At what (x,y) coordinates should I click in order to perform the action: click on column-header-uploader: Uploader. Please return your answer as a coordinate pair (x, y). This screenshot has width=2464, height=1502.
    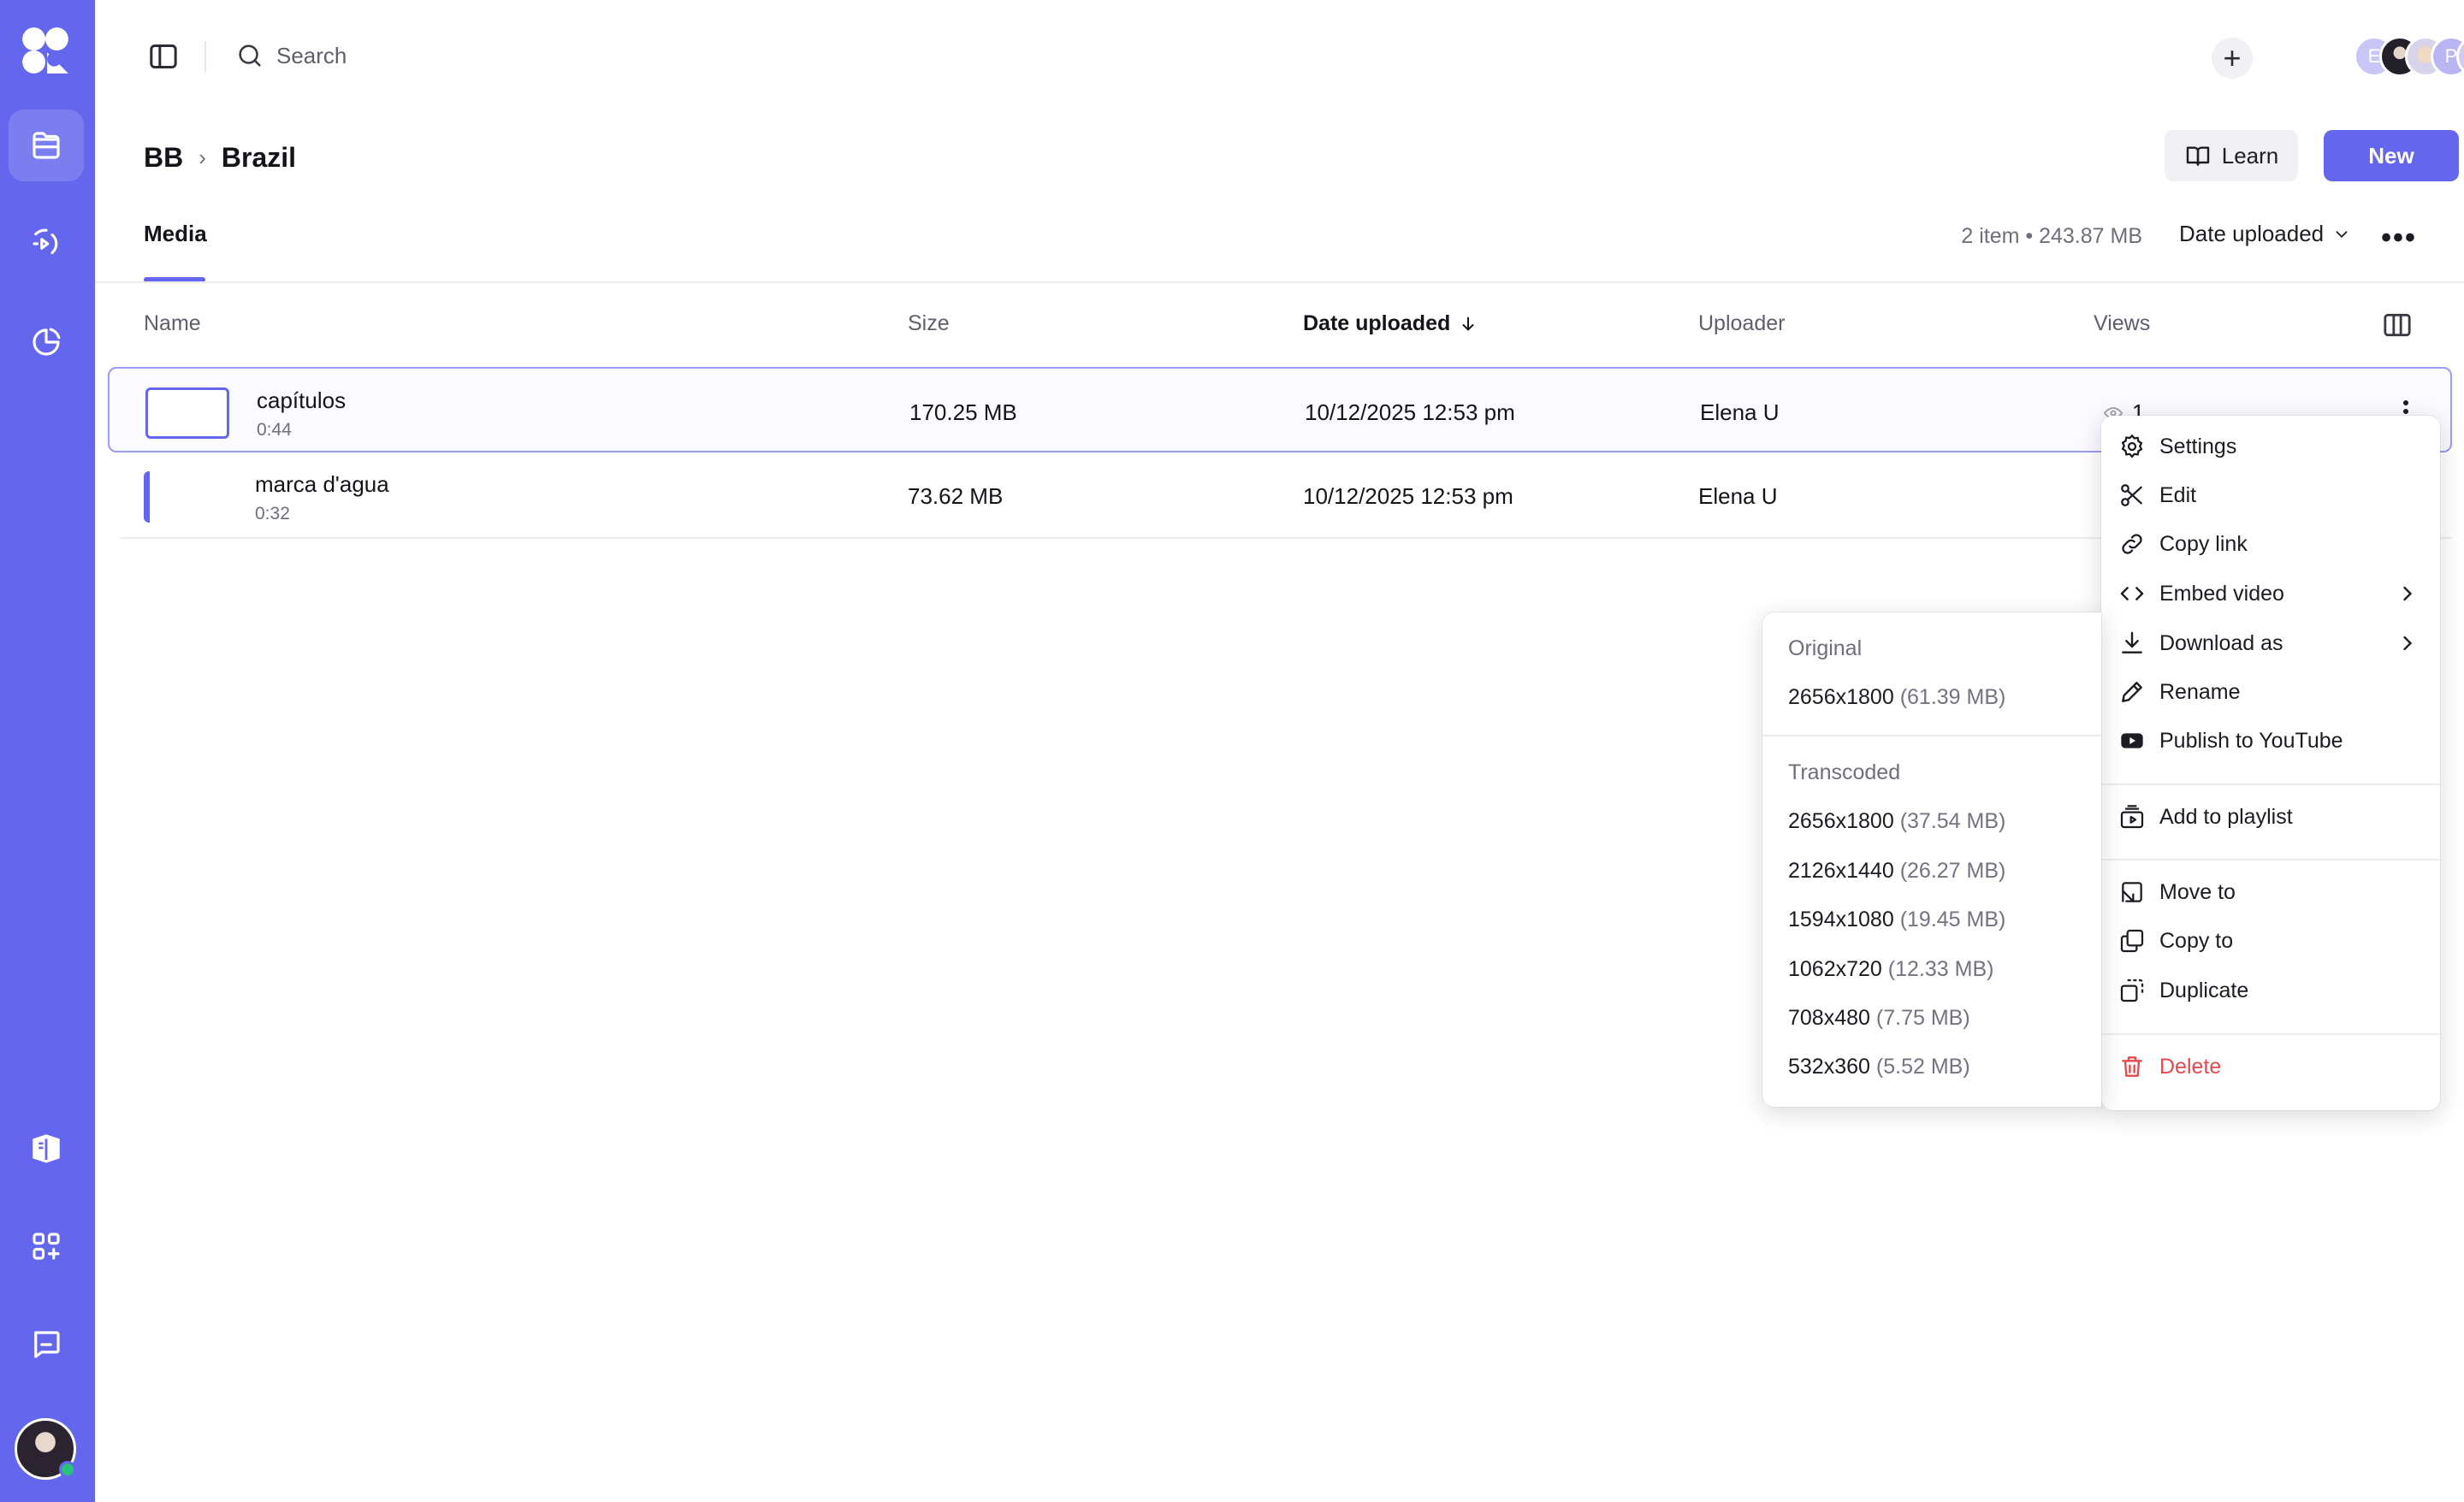
    Looking at the image, I should click on (1741, 323).